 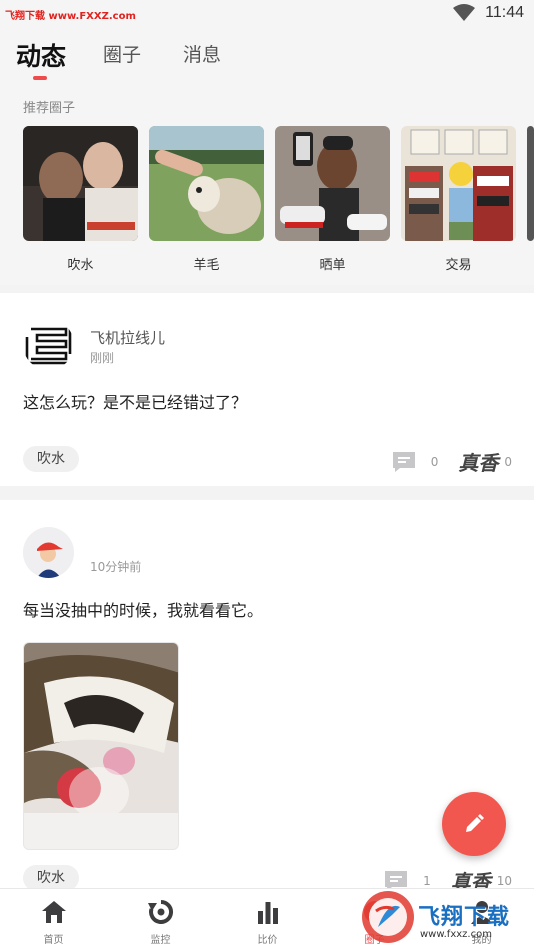 What do you see at coordinates (268, 913) in the screenshot?
I see `bar-chart-icon` at bounding box center [268, 913].